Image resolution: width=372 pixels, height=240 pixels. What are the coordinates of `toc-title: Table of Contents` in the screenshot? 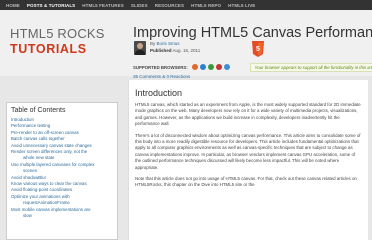 It's located at (38, 110).